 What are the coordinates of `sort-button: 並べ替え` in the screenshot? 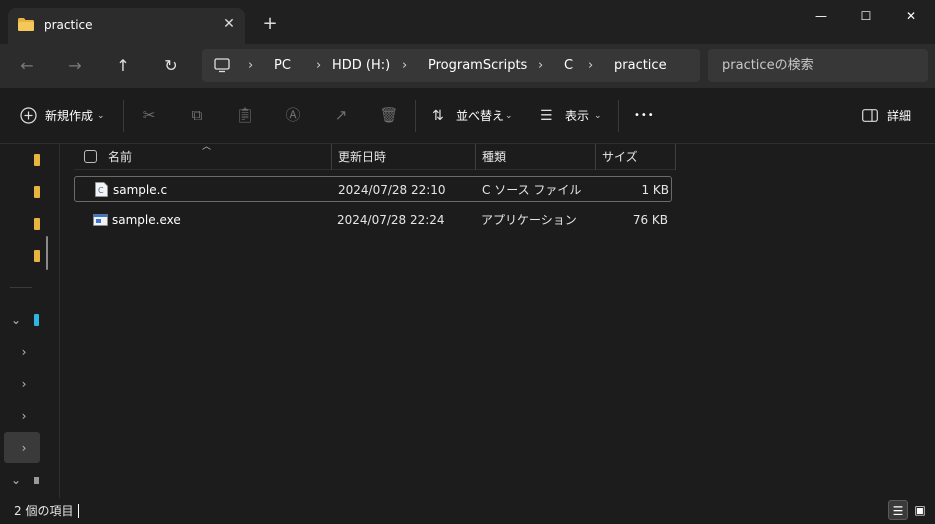 It's located at (480, 116).